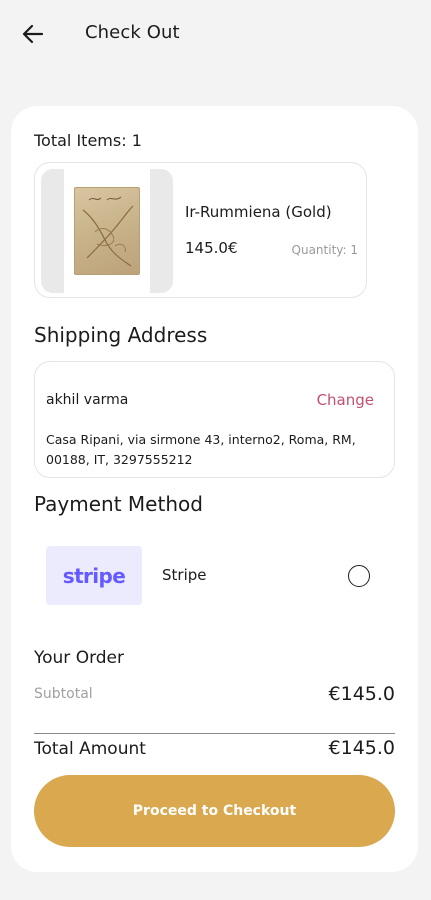 This screenshot has height=900, width=431. I want to click on arrow-left-icon, so click(33, 34).